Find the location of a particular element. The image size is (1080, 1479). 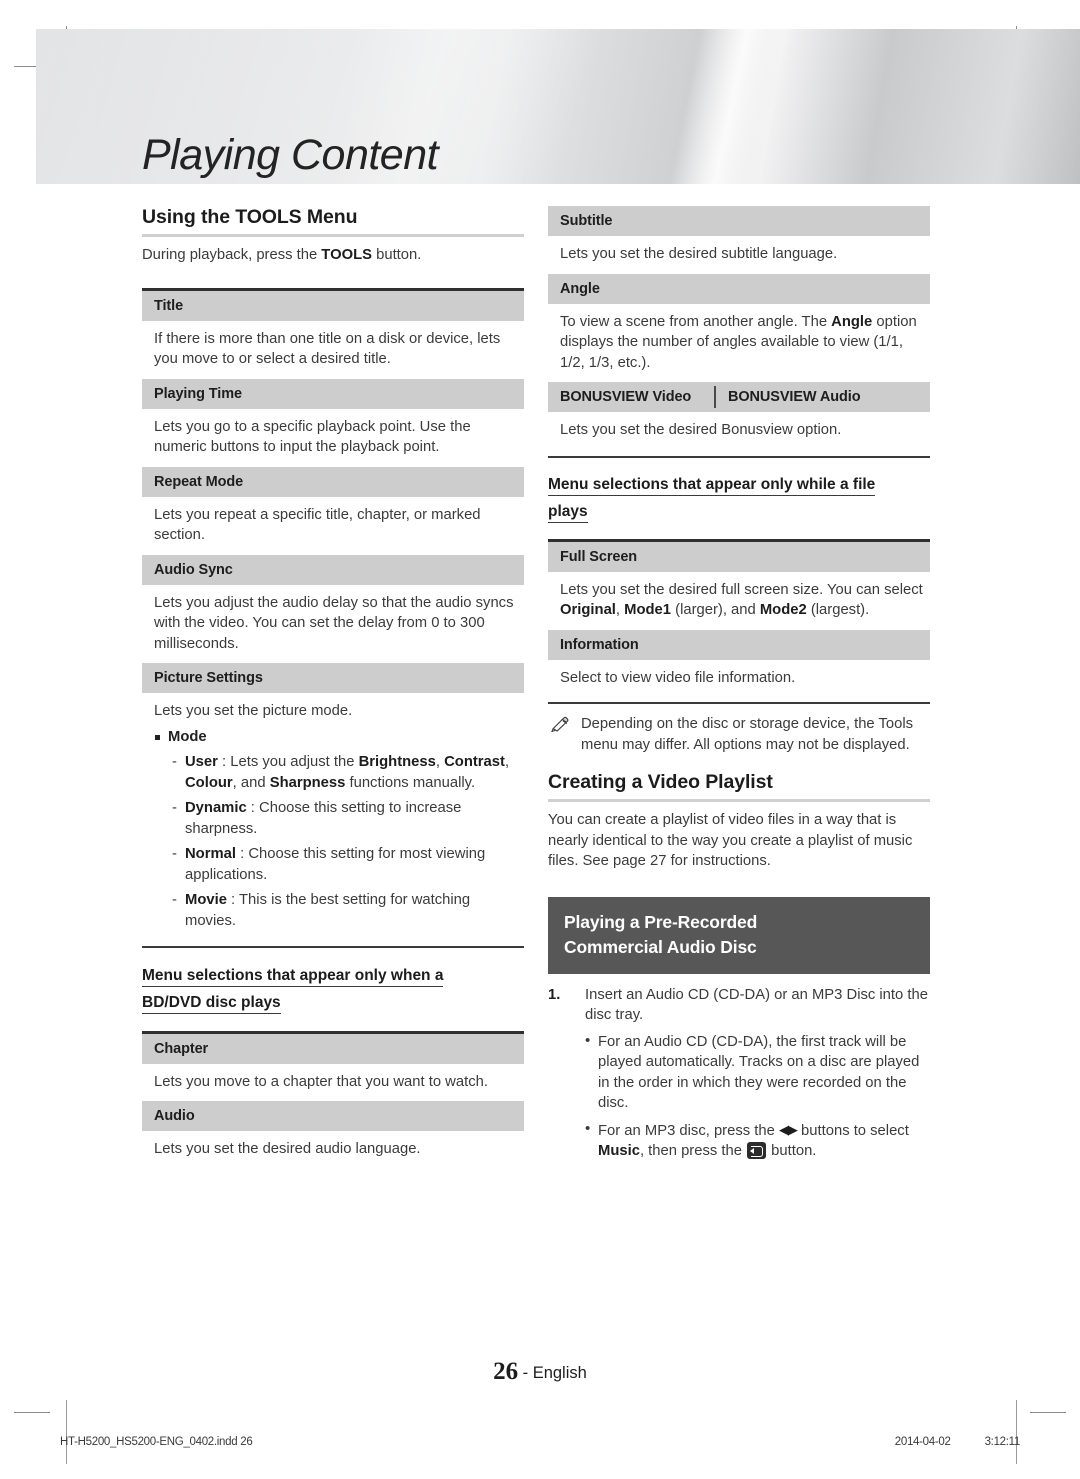

tools-intro-bold: TOOLS is located at coordinates (346, 255).